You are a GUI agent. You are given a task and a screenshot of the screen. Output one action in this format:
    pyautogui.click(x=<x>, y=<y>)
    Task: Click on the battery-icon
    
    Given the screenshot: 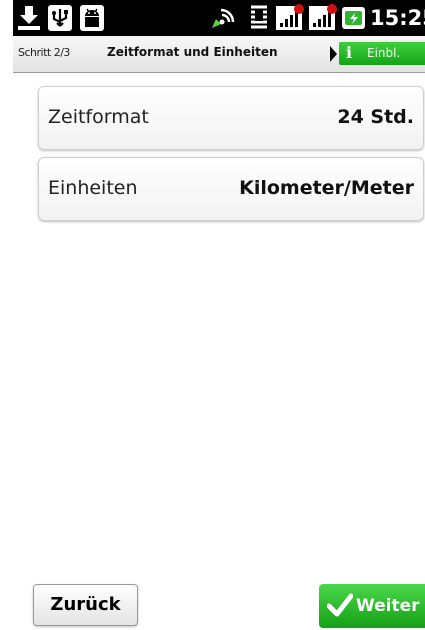 What is the action you would take?
    pyautogui.click(x=353, y=18)
    